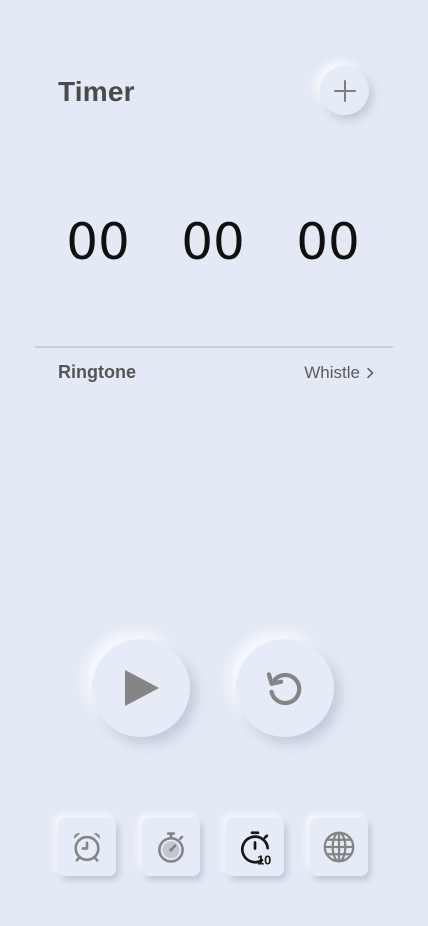 This screenshot has height=926, width=428. I want to click on divider, so click(214, 347).